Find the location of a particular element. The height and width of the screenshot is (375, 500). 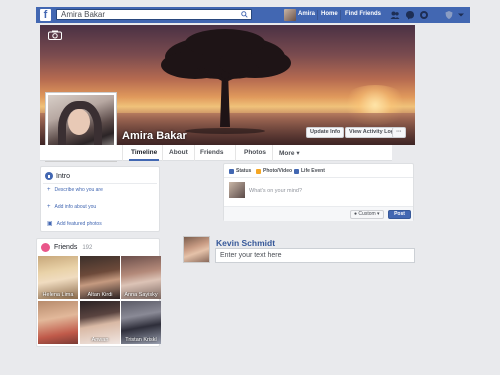

search-value: Amira Bakar is located at coordinates (83, 14).